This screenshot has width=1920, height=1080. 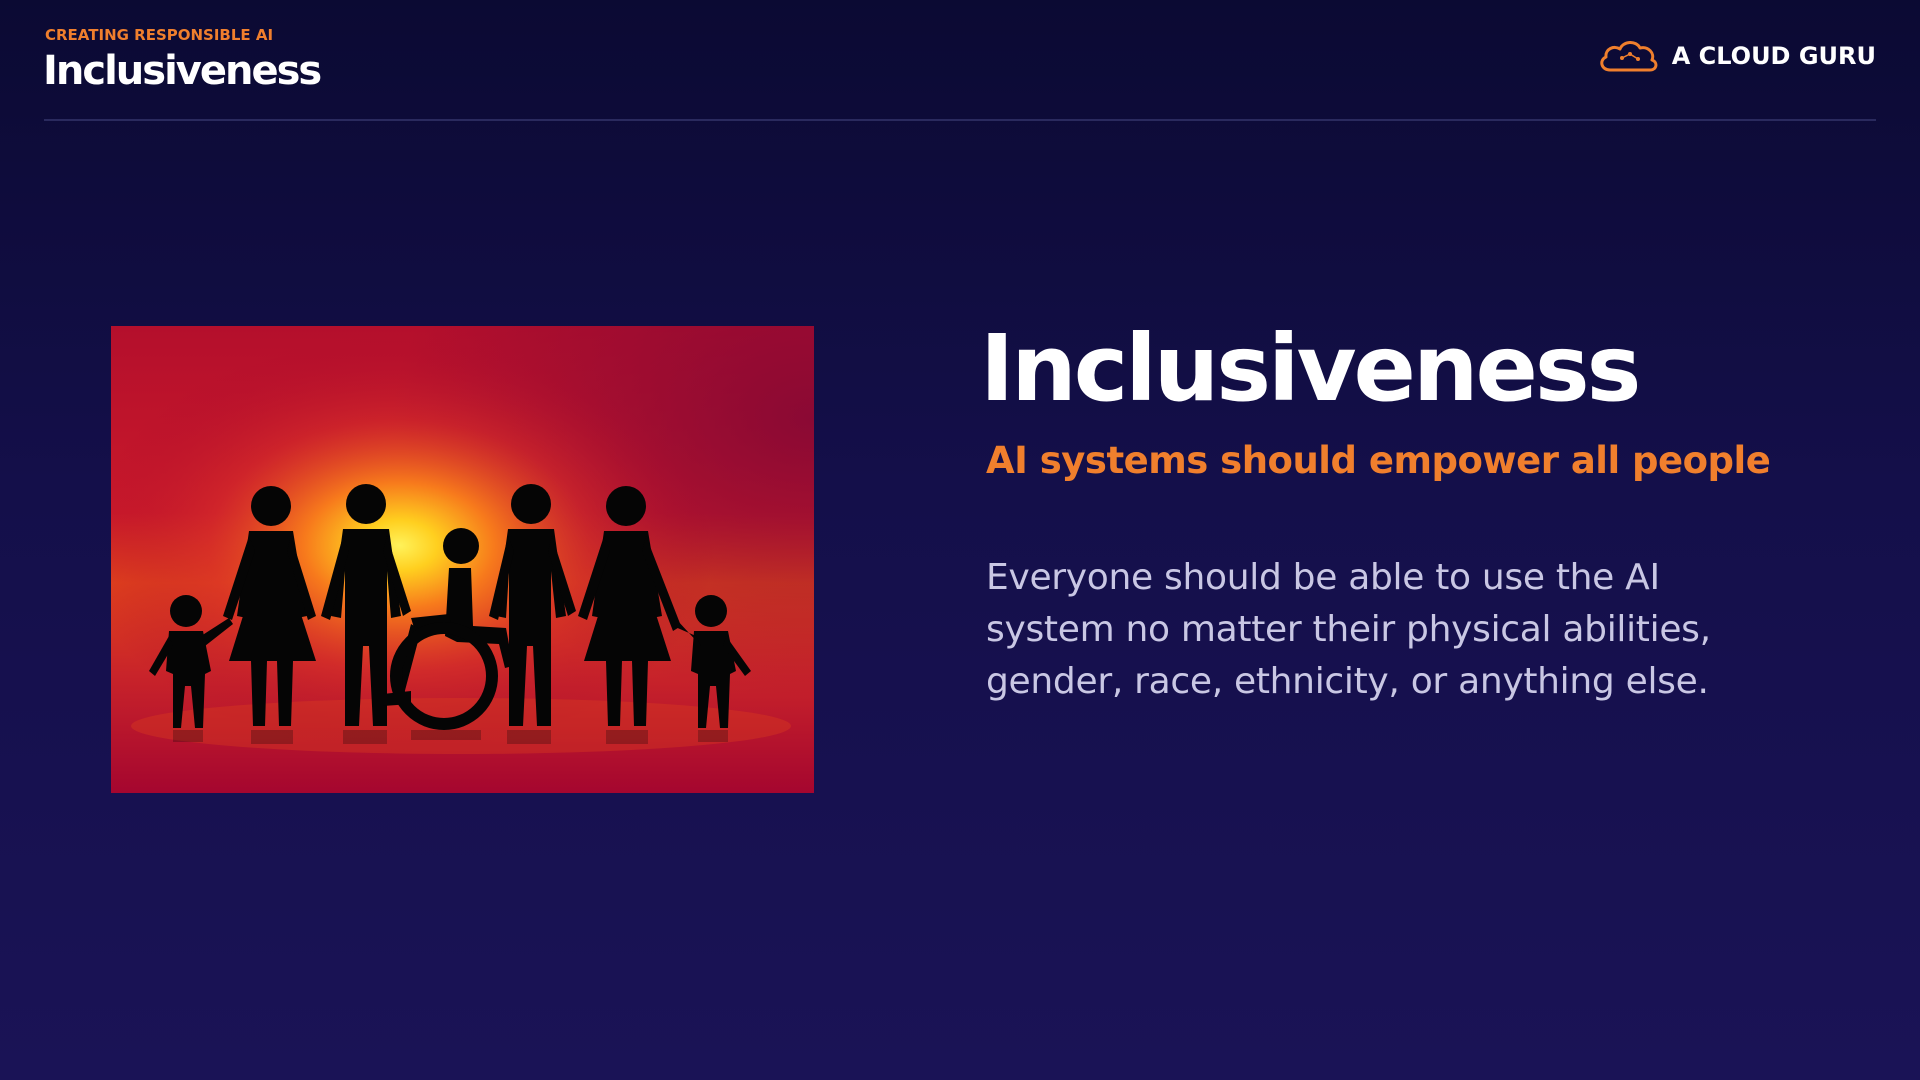 What do you see at coordinates (1629, 56) in the screenshot?
I see `cloud-icon` at bounding box center [1629, 56].